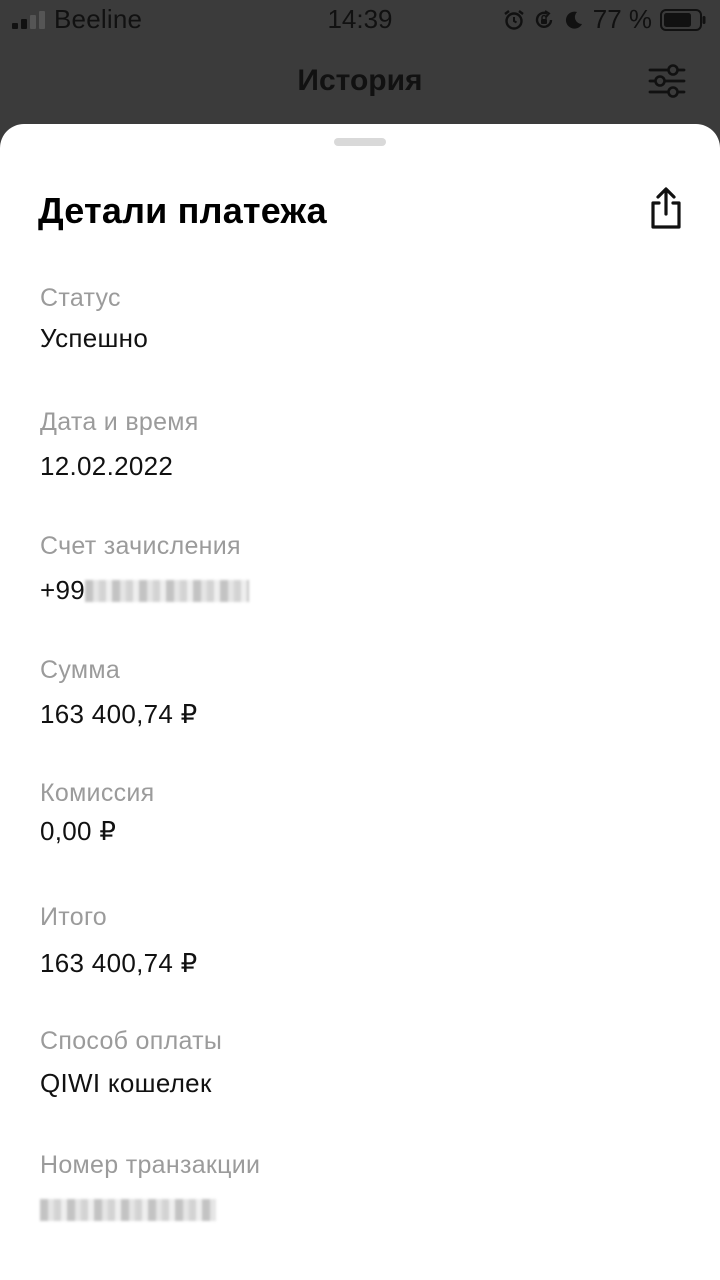 The image size is (720, 1280). What do you see at coordinates (514, 19) in the screenshot?
I see `alarm-icon` at bounding box center [514, 19].